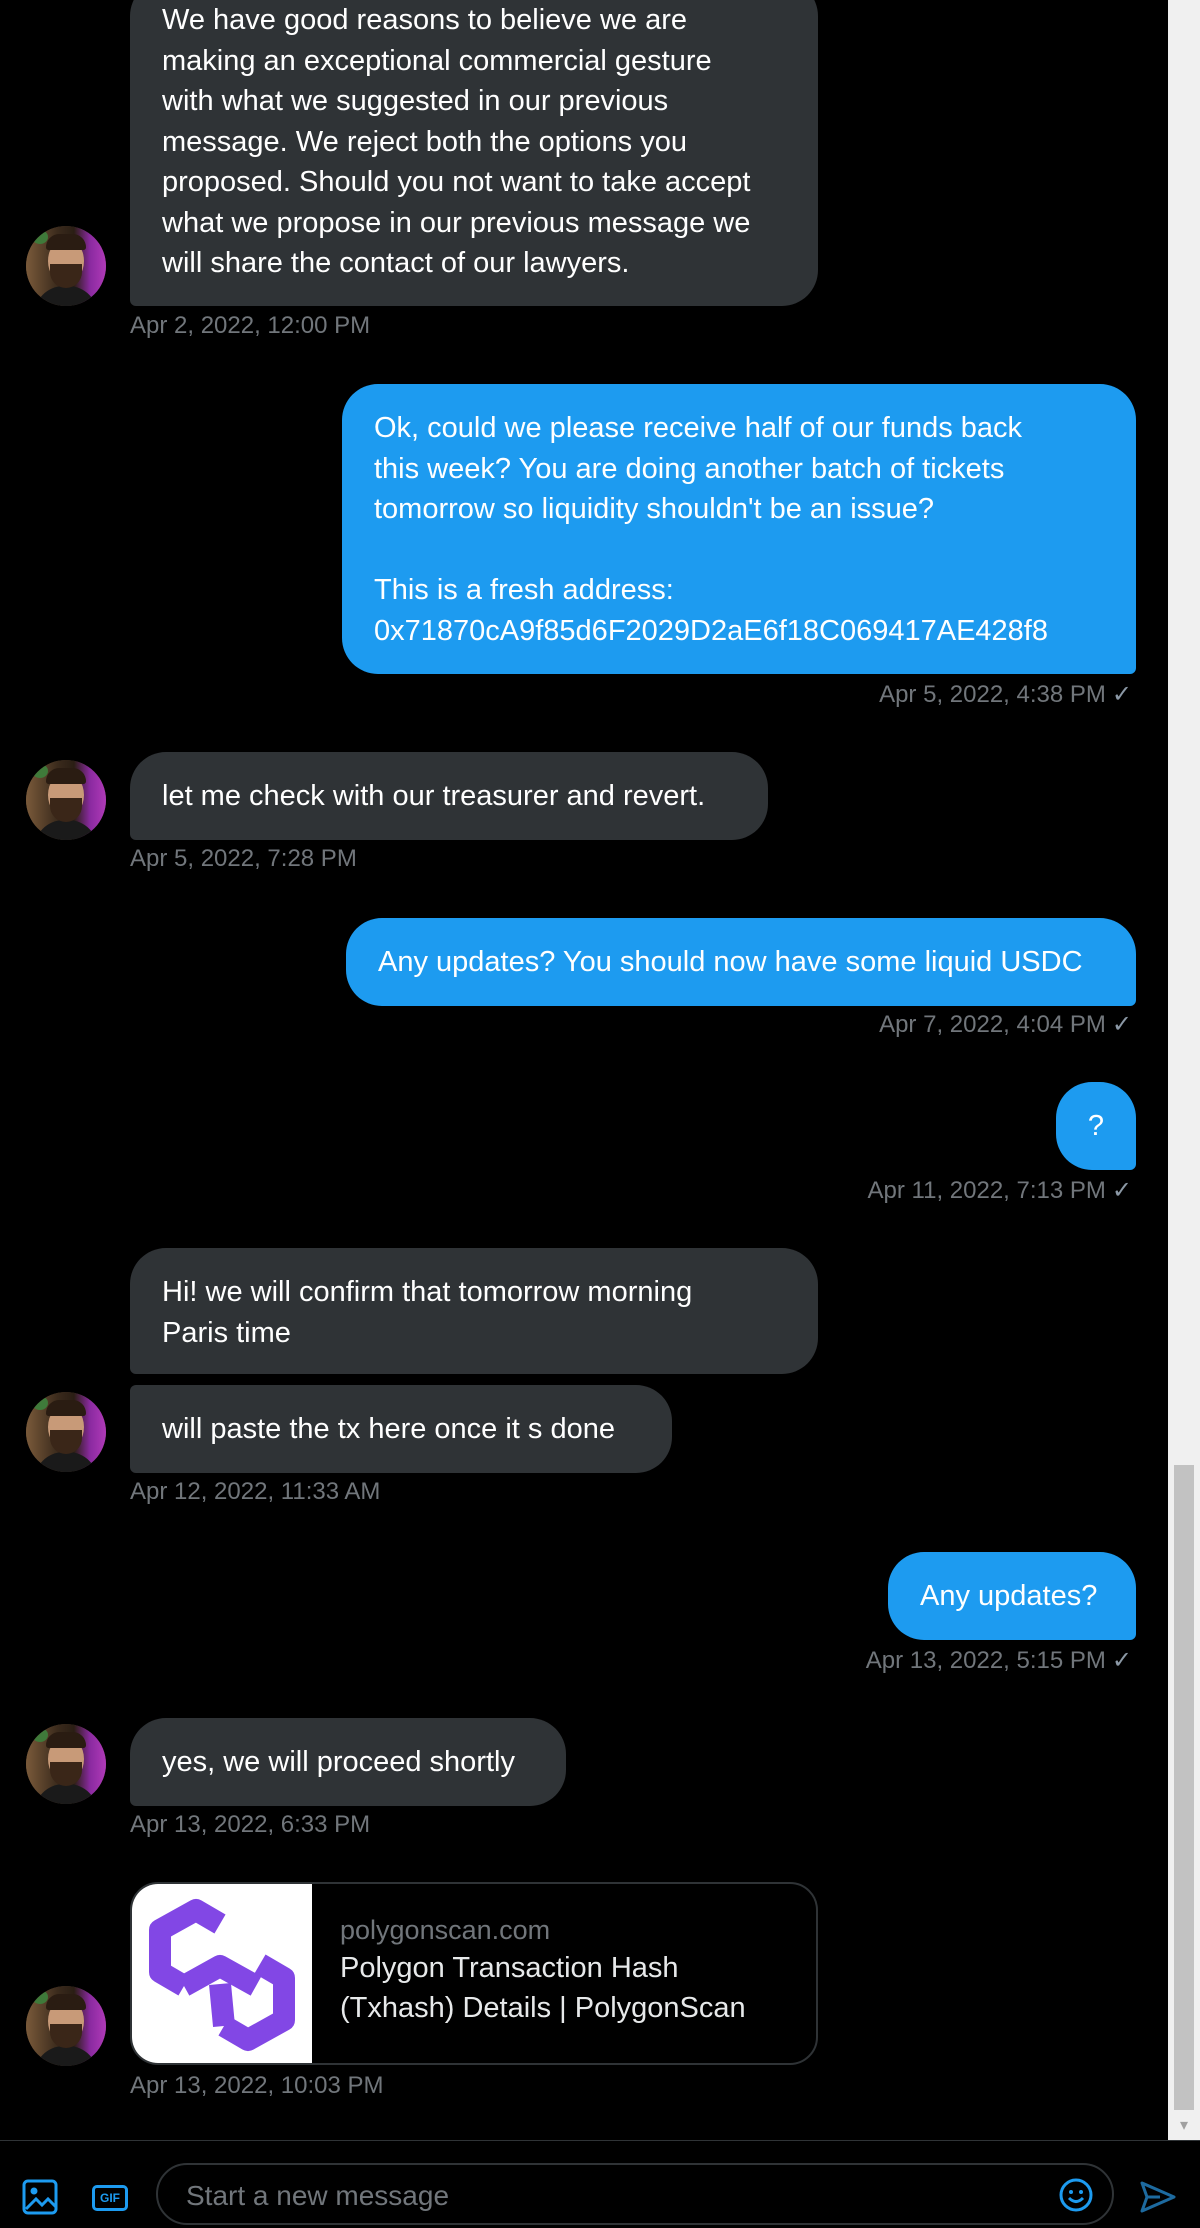 Image resolution: width=1200 pixels, height=2228 pixels. I want to click on message-line: with what we suggested in our previous, so click(415, 101).